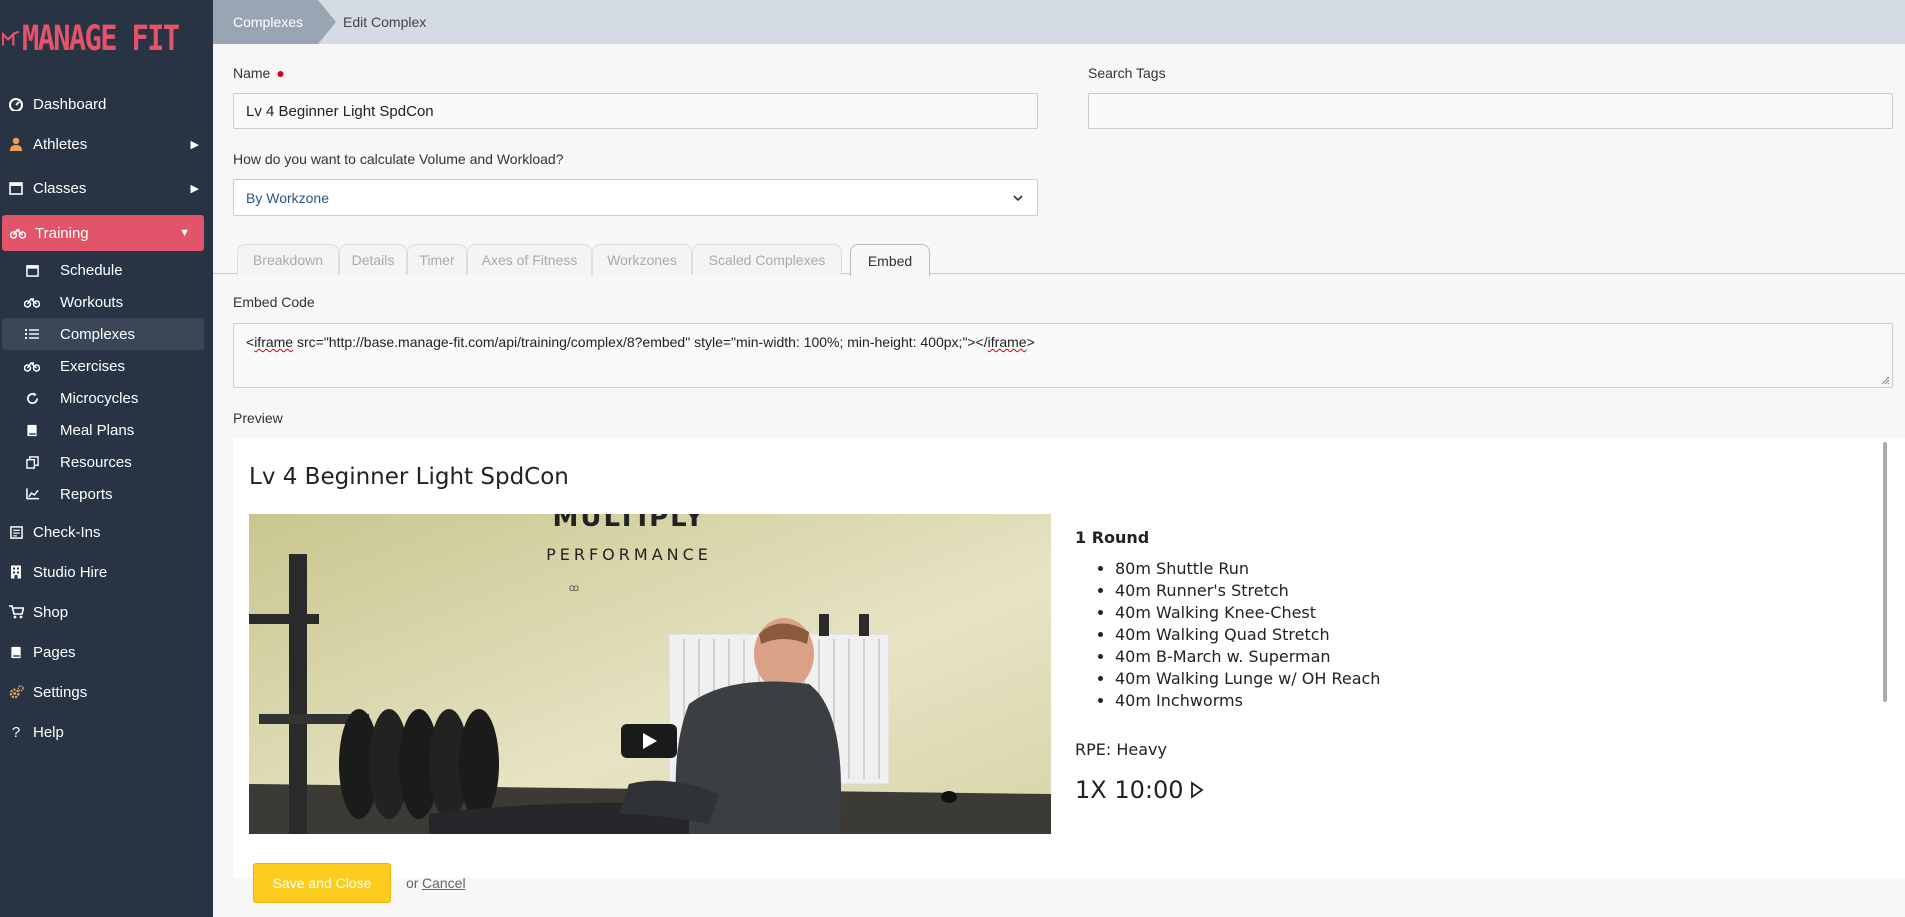  Describe the element at coordinates (106, 692) in the screenshot. I see `nav-settings: Settings` at that location.